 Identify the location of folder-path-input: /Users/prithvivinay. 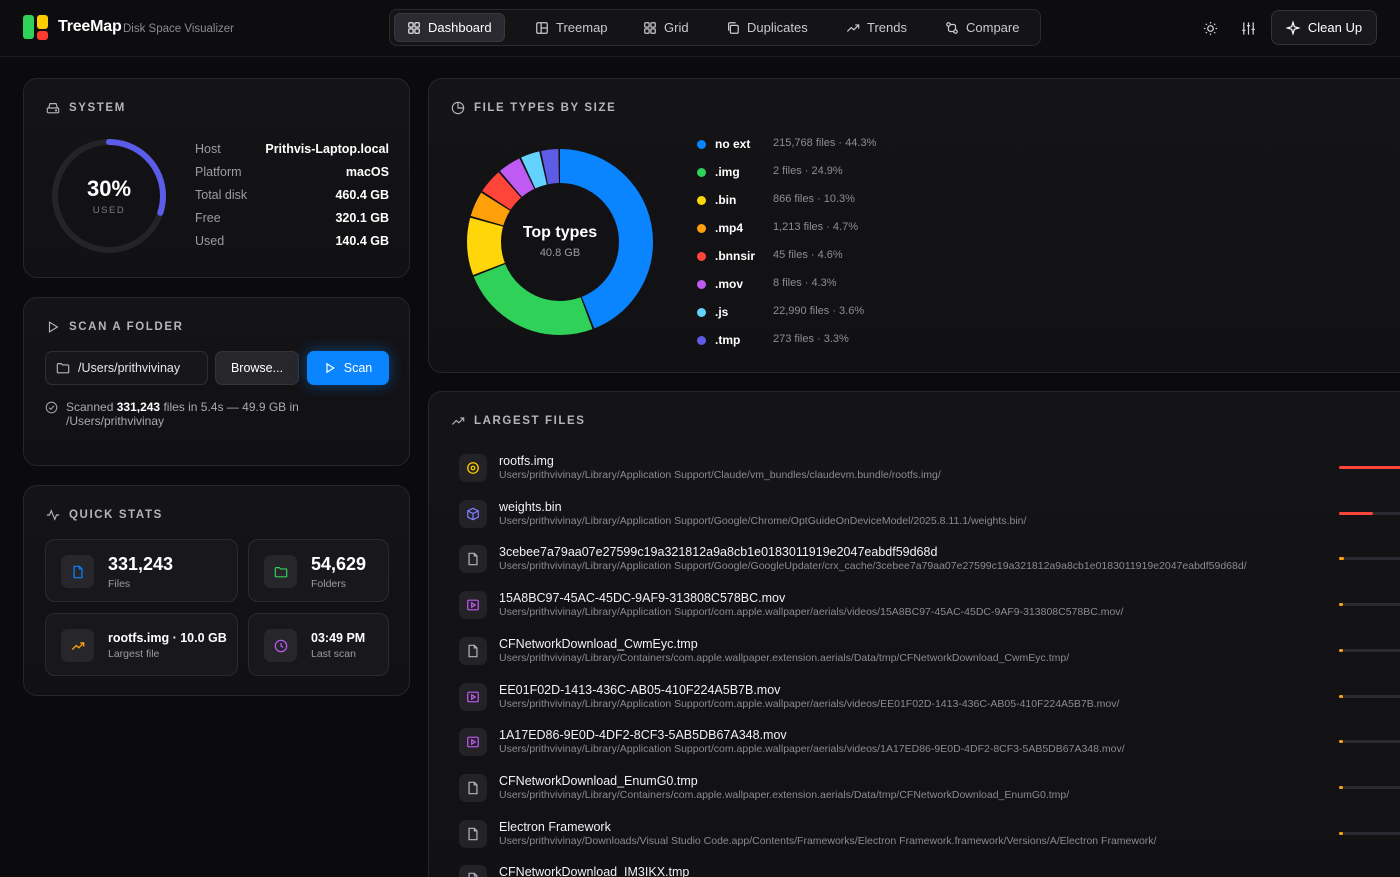
(126, 368).